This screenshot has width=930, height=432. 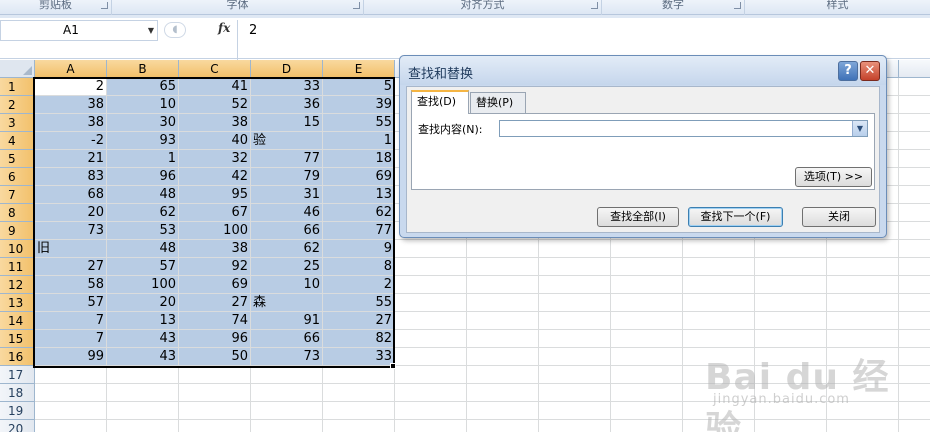 What do you see at coordinates (224, 28) in the screenshot?
I see `insert-function-icon: fx` at bounding box center [224, 28].